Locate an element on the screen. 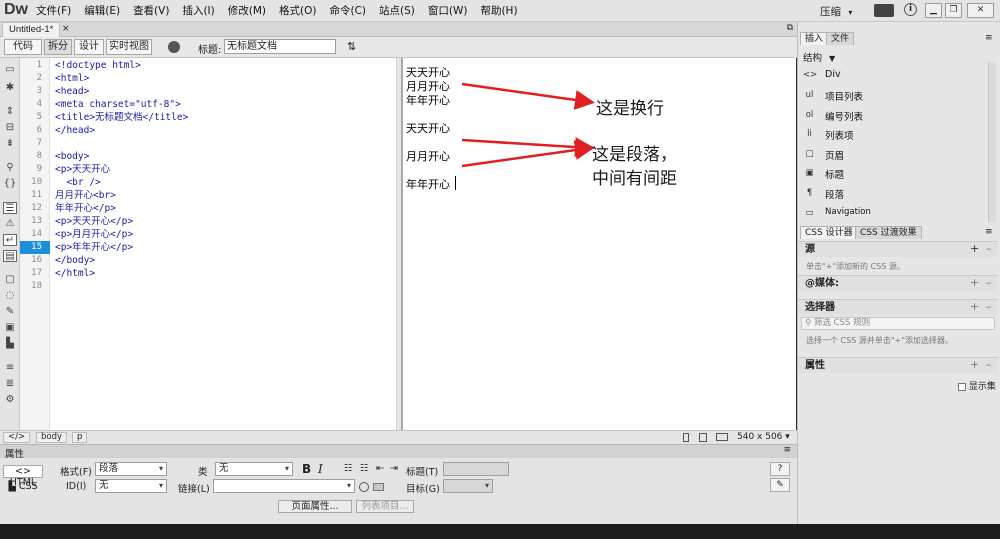 This screenshot has height=539, width=1000. document-tab: Untitled-1* is located at coordinates (31, 29).